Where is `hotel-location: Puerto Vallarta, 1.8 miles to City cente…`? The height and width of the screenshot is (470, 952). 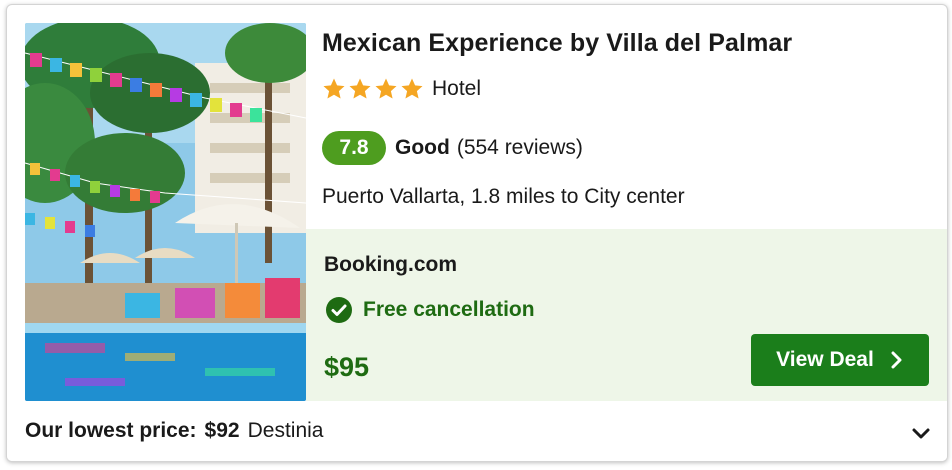
hotel-location: Puerto Vallarta, 1.8 miles to City cente… is located at coordinates (503, 196).